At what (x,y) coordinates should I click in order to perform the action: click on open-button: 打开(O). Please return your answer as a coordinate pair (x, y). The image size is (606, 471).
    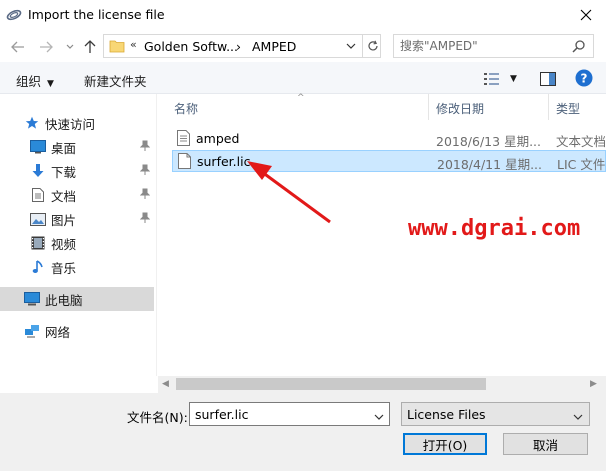
    Looking at the image, I should click on (445, 444).